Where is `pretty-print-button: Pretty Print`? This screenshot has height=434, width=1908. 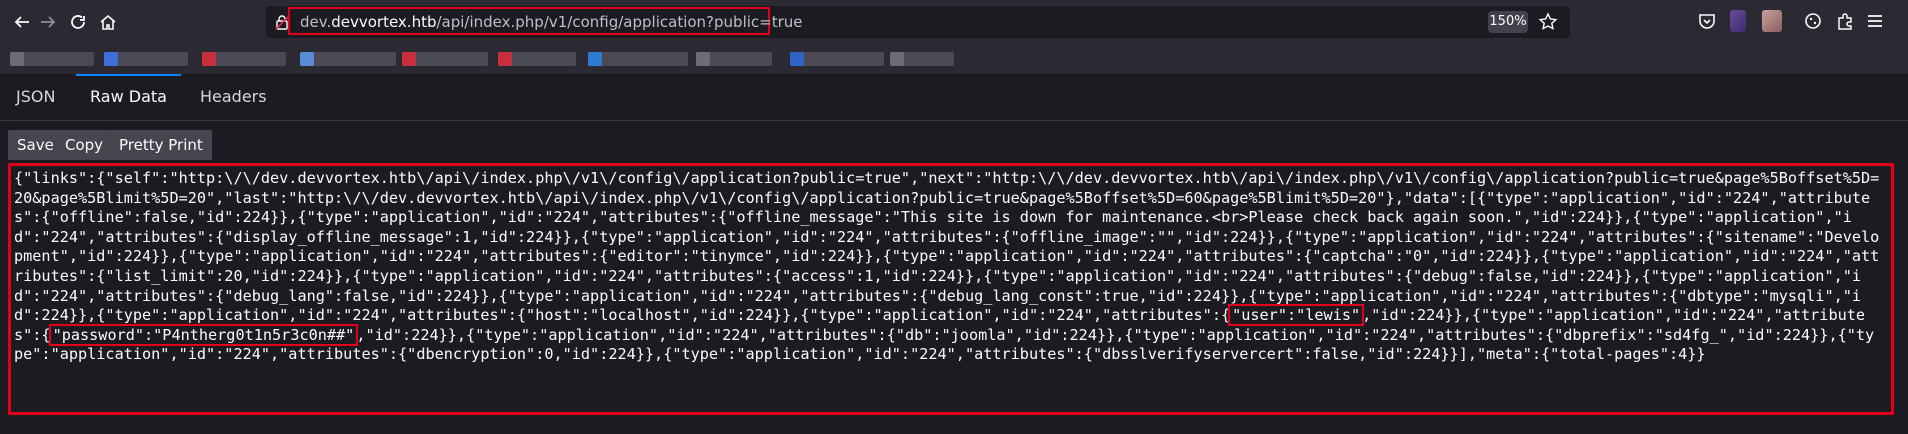 pretty-print-button: Pretty Print is located at coordinates (161, 145).